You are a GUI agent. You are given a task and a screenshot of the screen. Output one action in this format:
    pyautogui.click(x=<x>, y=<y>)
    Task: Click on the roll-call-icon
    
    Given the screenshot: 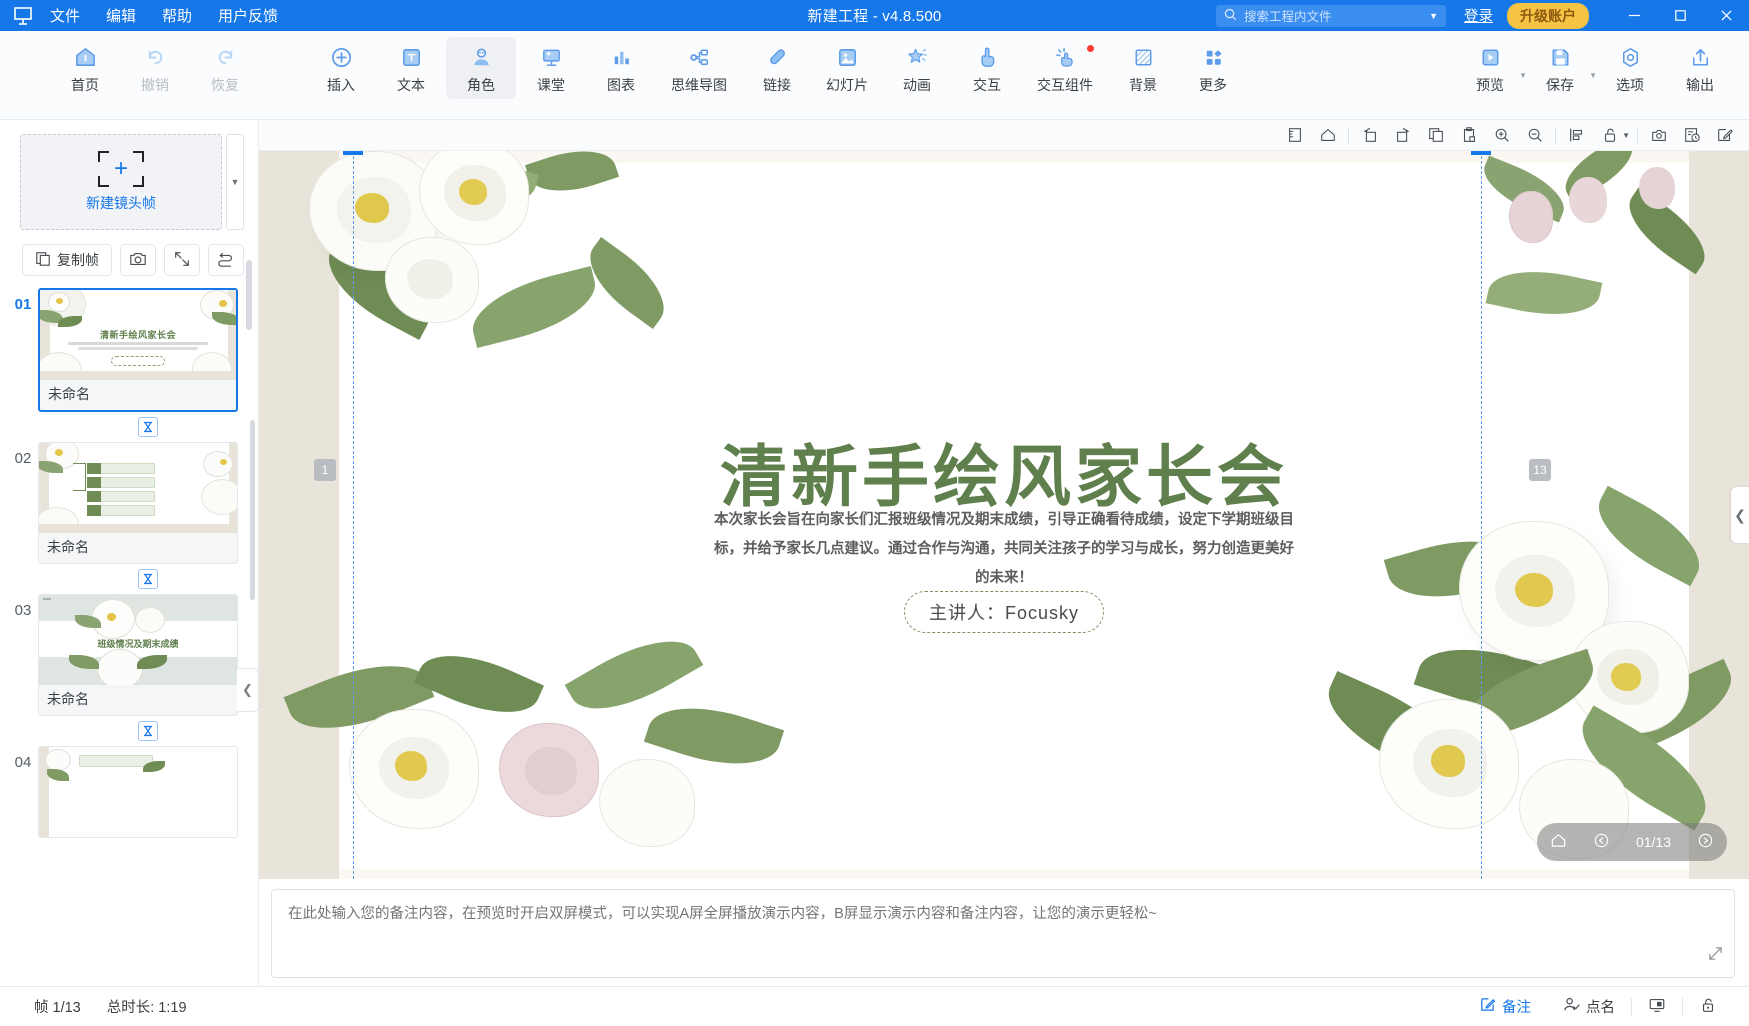 What is the action you would take?
    pyautogui.click(x=1571, y=1006)
    